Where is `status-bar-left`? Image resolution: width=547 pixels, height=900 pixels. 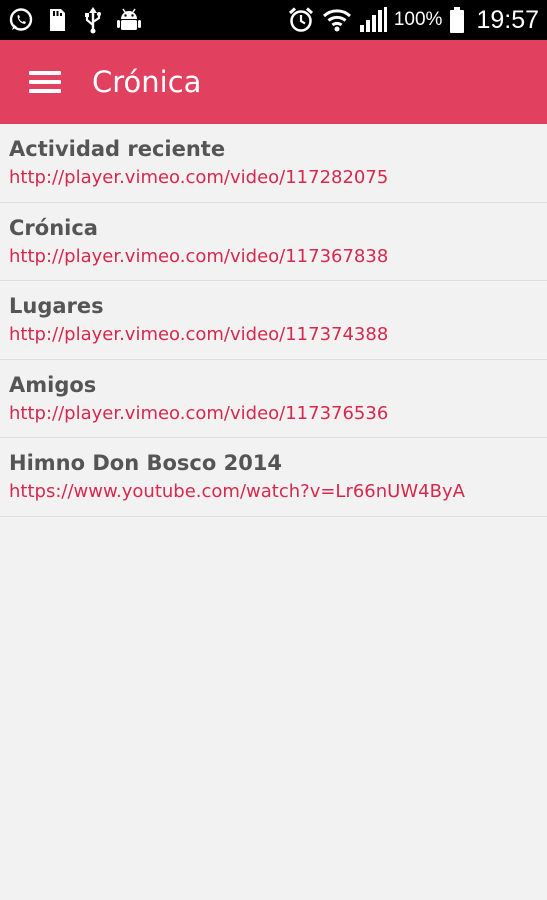
status-bar-left is located at coordinates (72, 20).